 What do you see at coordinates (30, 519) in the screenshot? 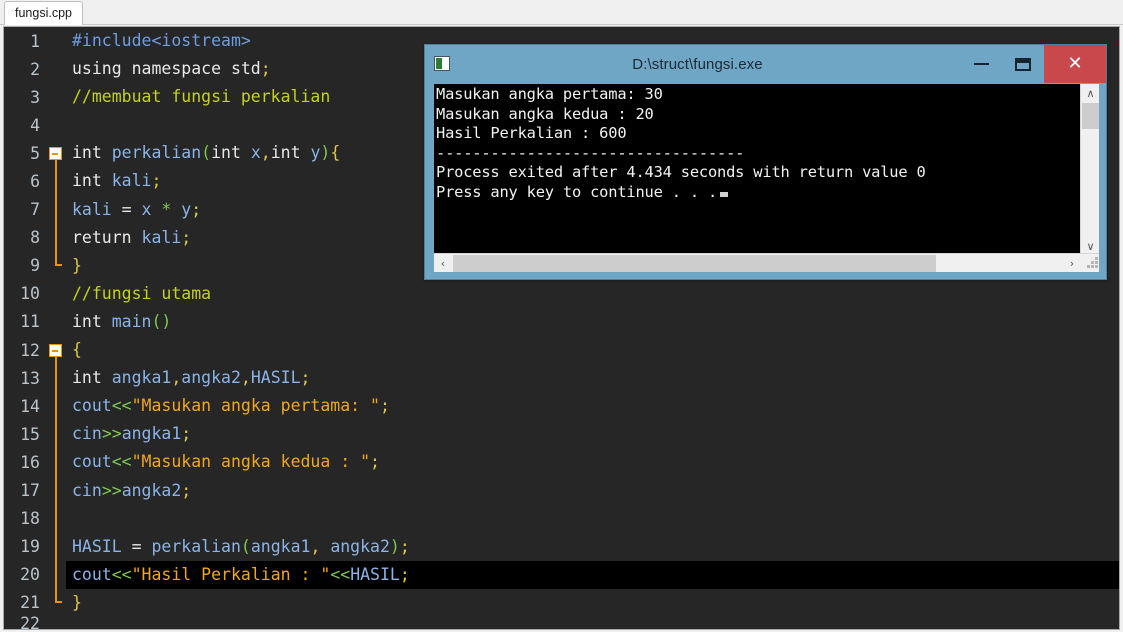
I see `line-number: 18` at bounding box center [30, 519].